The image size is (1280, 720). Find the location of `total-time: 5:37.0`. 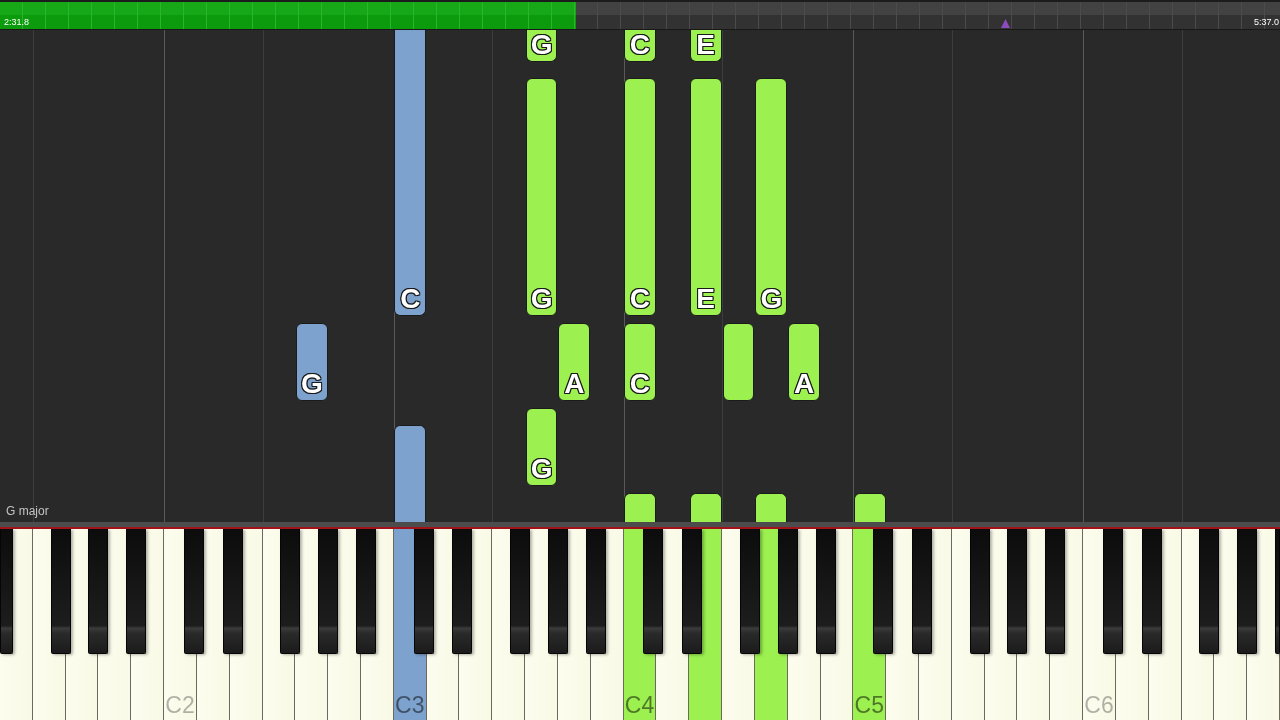

total-time: 5:37.0 is located at coordinates (1266, 22).